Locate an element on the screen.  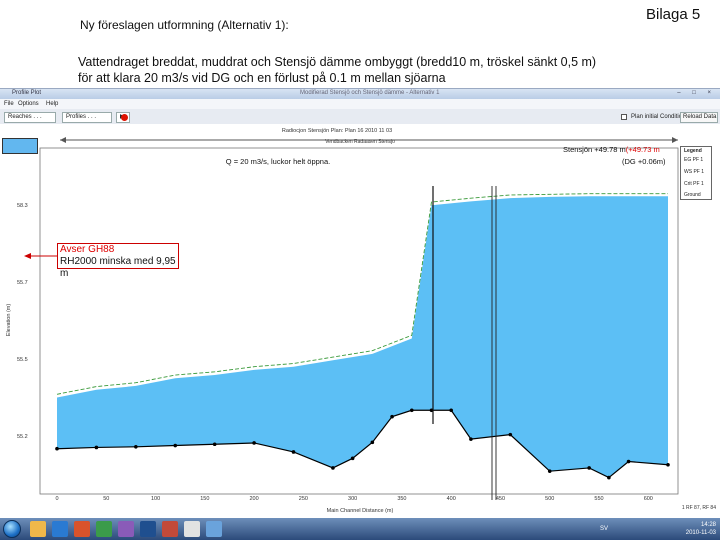
x-tick-label: 550 is located at coordinates (598, 499).